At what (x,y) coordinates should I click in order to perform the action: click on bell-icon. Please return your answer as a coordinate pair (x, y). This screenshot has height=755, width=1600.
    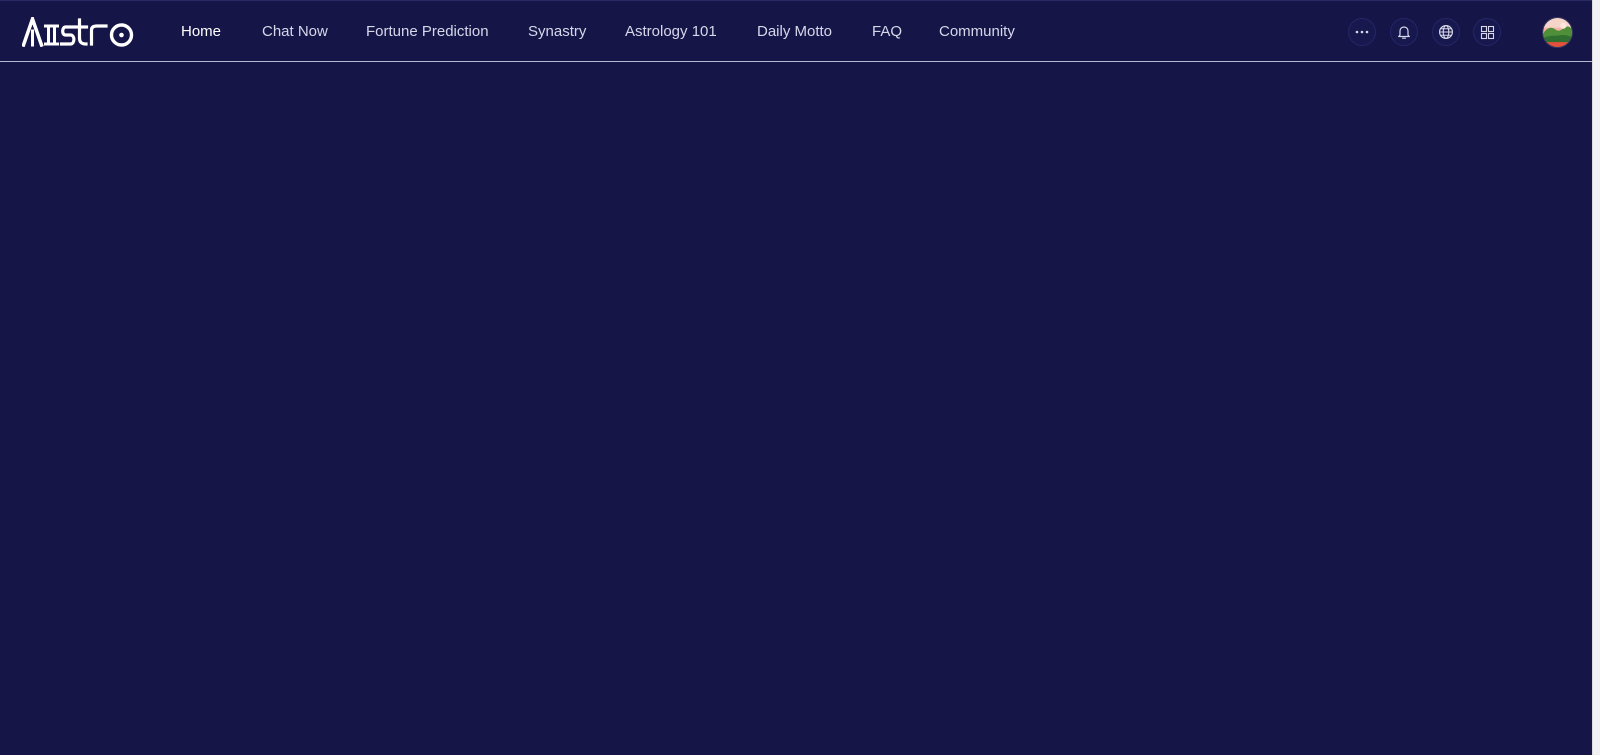
    Looking at the image, I should click on (1404, 32).